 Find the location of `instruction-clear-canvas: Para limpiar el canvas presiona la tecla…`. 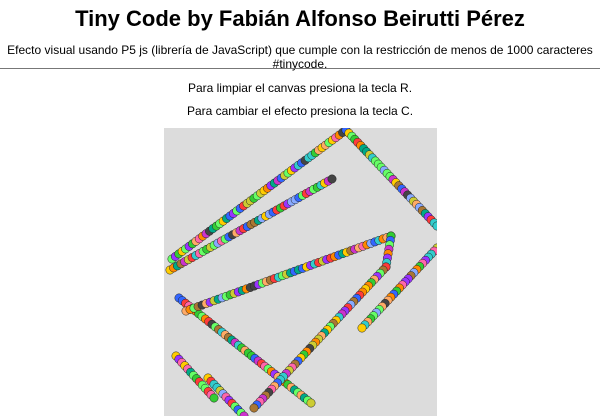

instruction-clear-canvas: Para limpiar el canvas presiona la tecla… is located at coordinates (300, 88).